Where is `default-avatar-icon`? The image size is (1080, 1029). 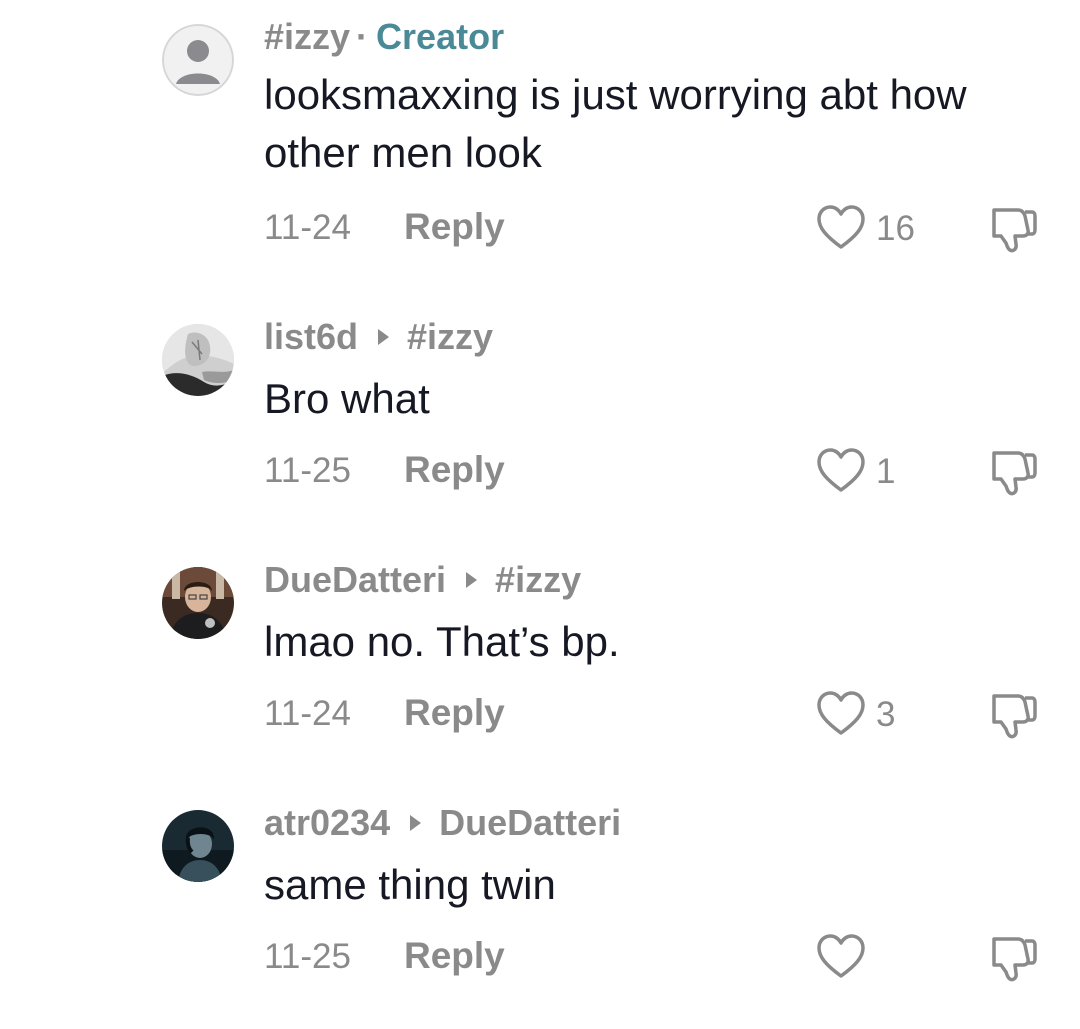
default-avatar-icon is located at coordinates (198, 60).